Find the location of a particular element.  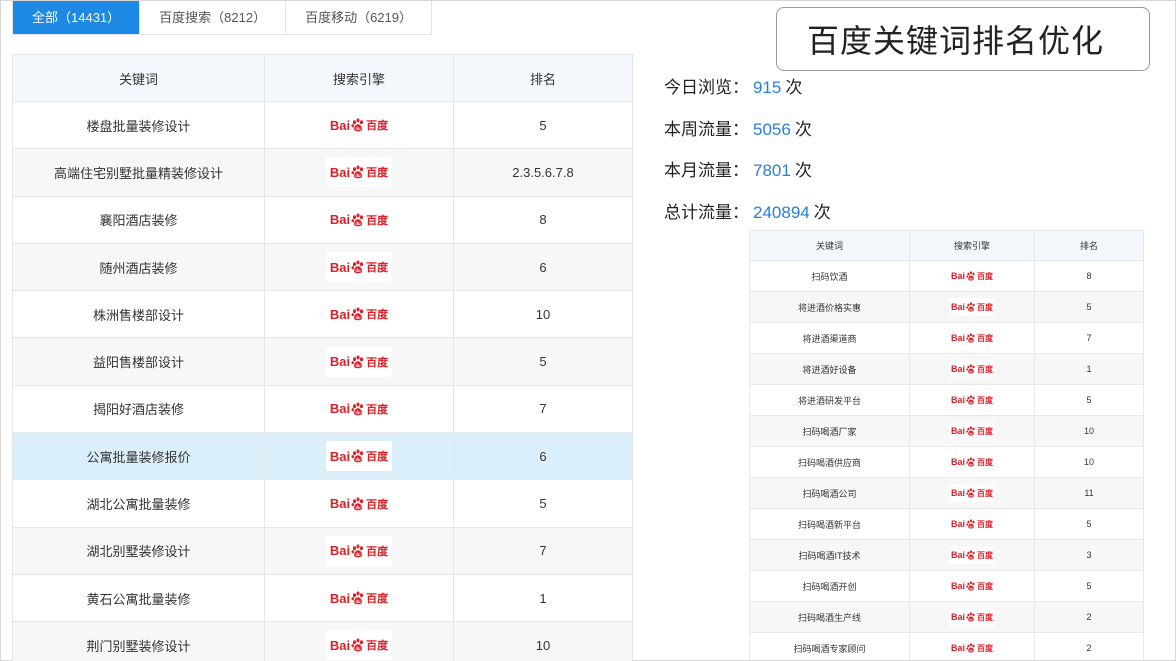

table-row: 将进酒研发平台 Bai du 百度 5 is located at coordinates (946, 400).